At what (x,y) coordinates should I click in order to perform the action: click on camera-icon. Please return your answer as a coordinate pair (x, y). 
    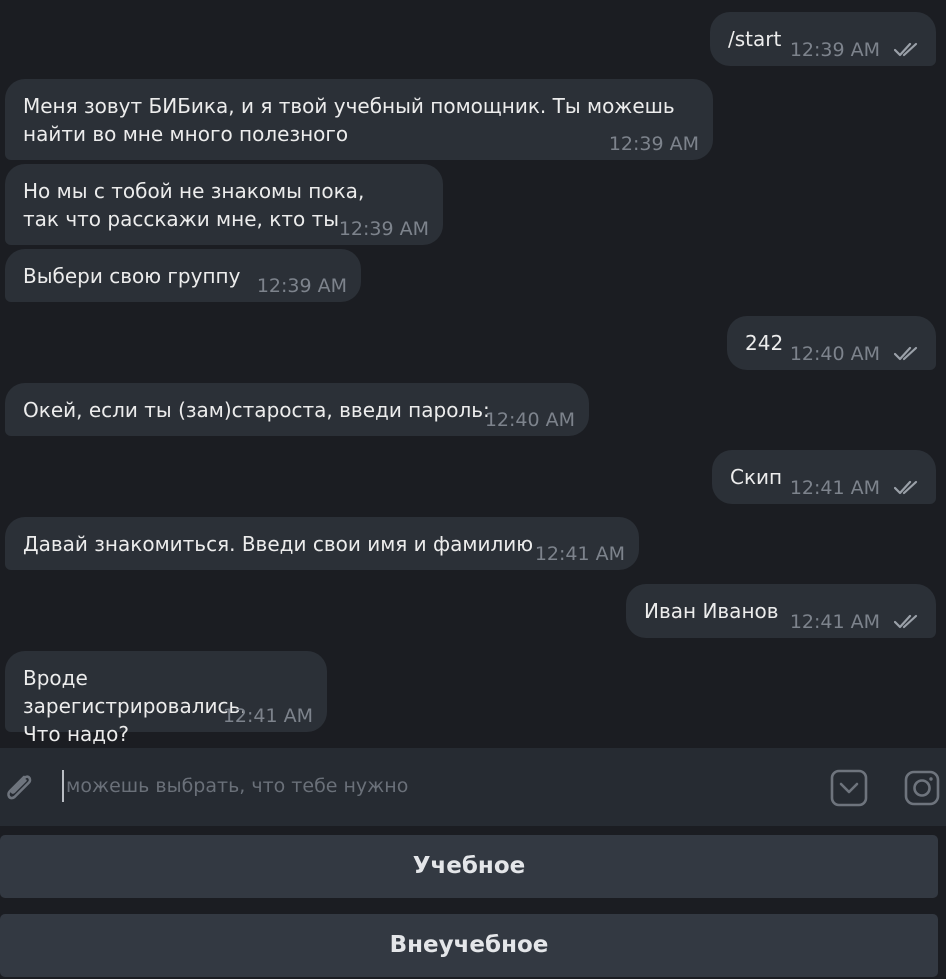
    Looking at the image, I should click on (922, 788).